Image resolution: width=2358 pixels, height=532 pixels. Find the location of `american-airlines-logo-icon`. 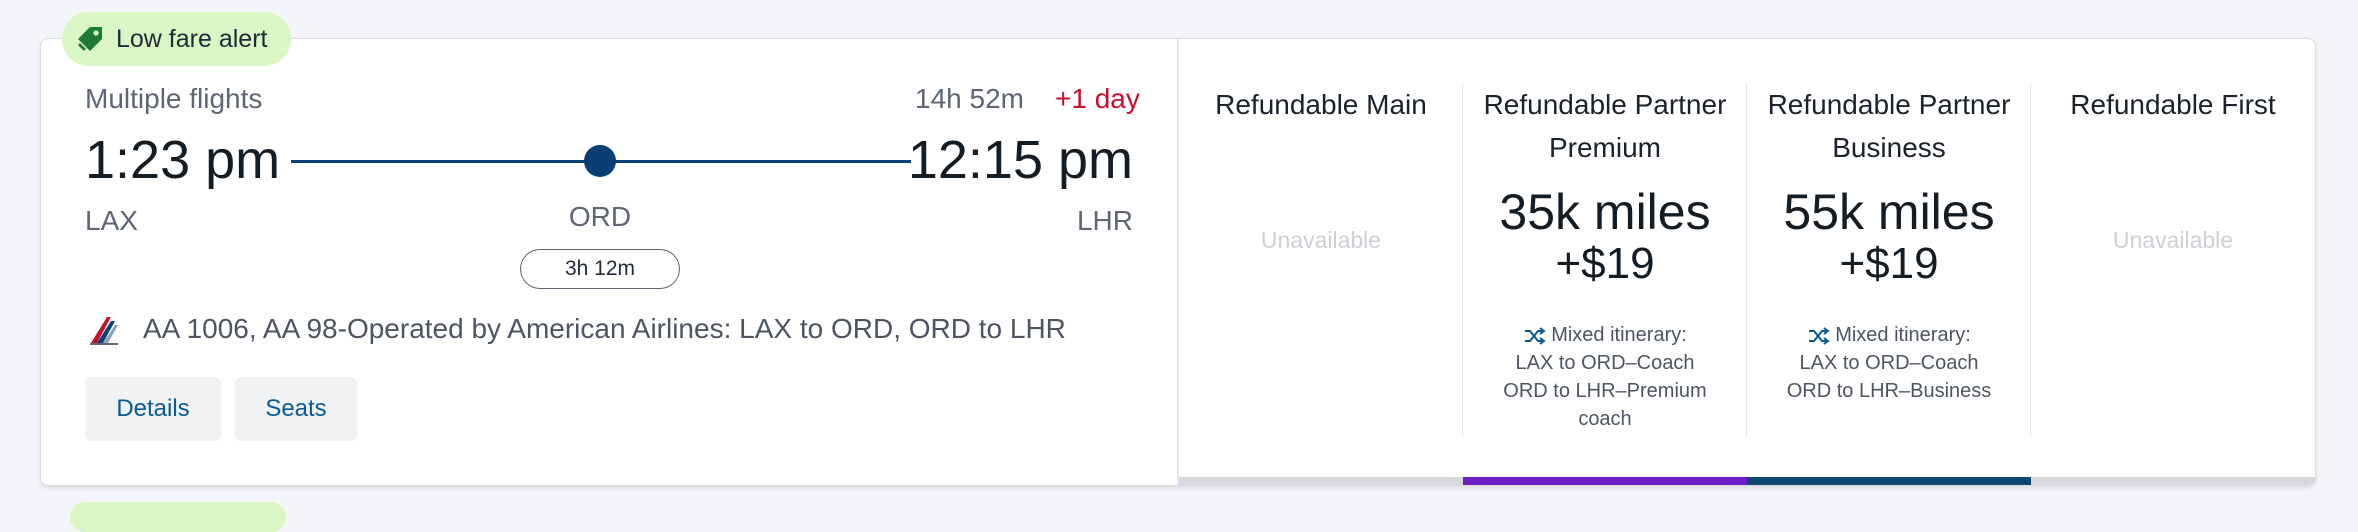

american-airlines-logo-icon is located at coordinates (104, 331).